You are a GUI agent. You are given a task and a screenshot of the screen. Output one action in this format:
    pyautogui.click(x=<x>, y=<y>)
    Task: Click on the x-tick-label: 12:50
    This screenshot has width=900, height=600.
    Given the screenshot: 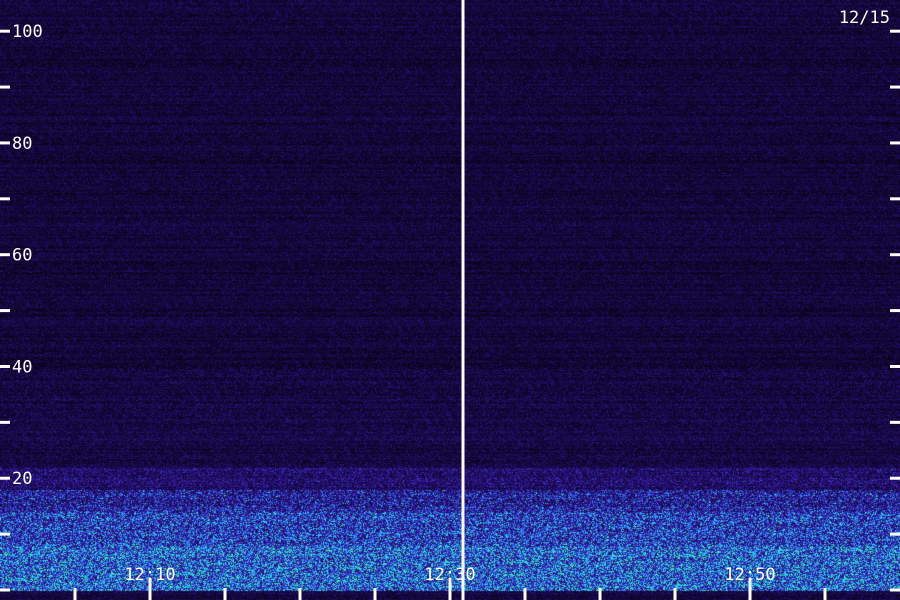 What is the action you would take?
    pyautogui.click(x=749, y=575)
    